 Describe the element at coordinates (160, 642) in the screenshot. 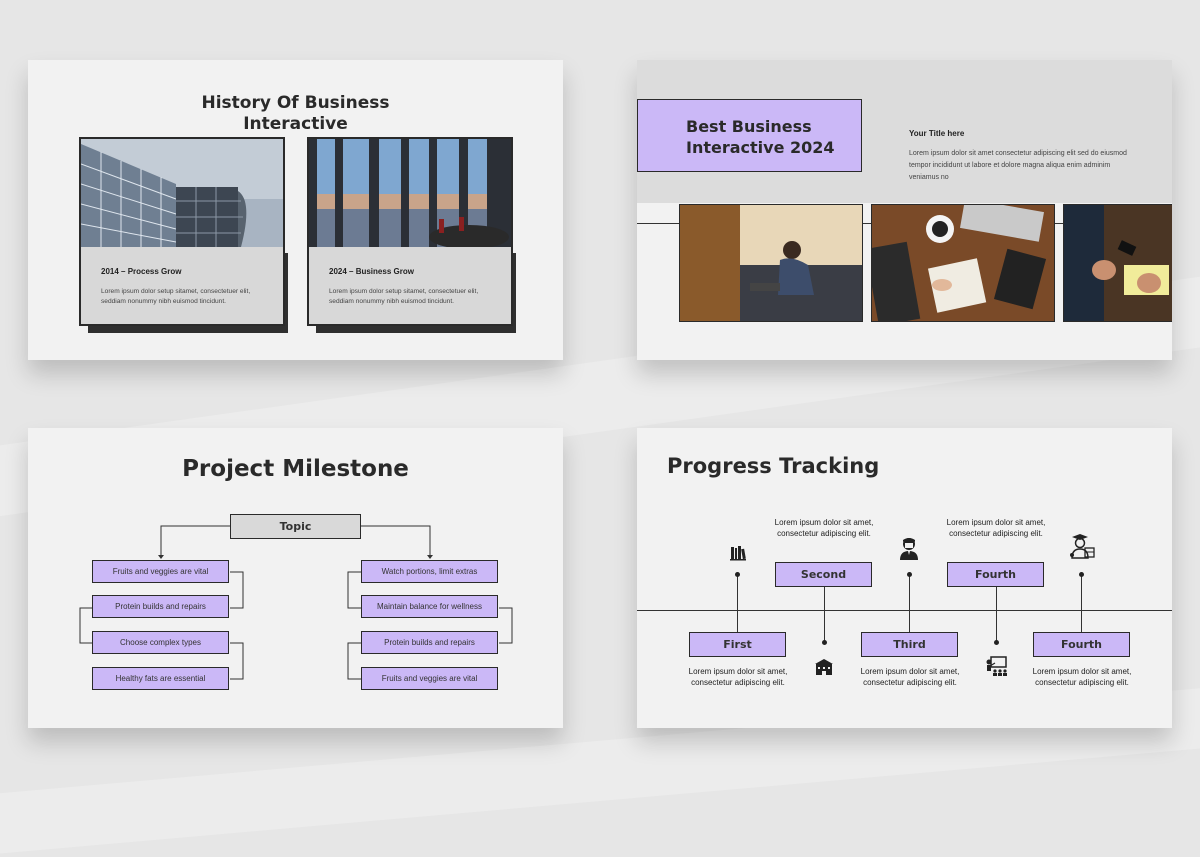

I see `milestone-node: Choose complex types` at that location.